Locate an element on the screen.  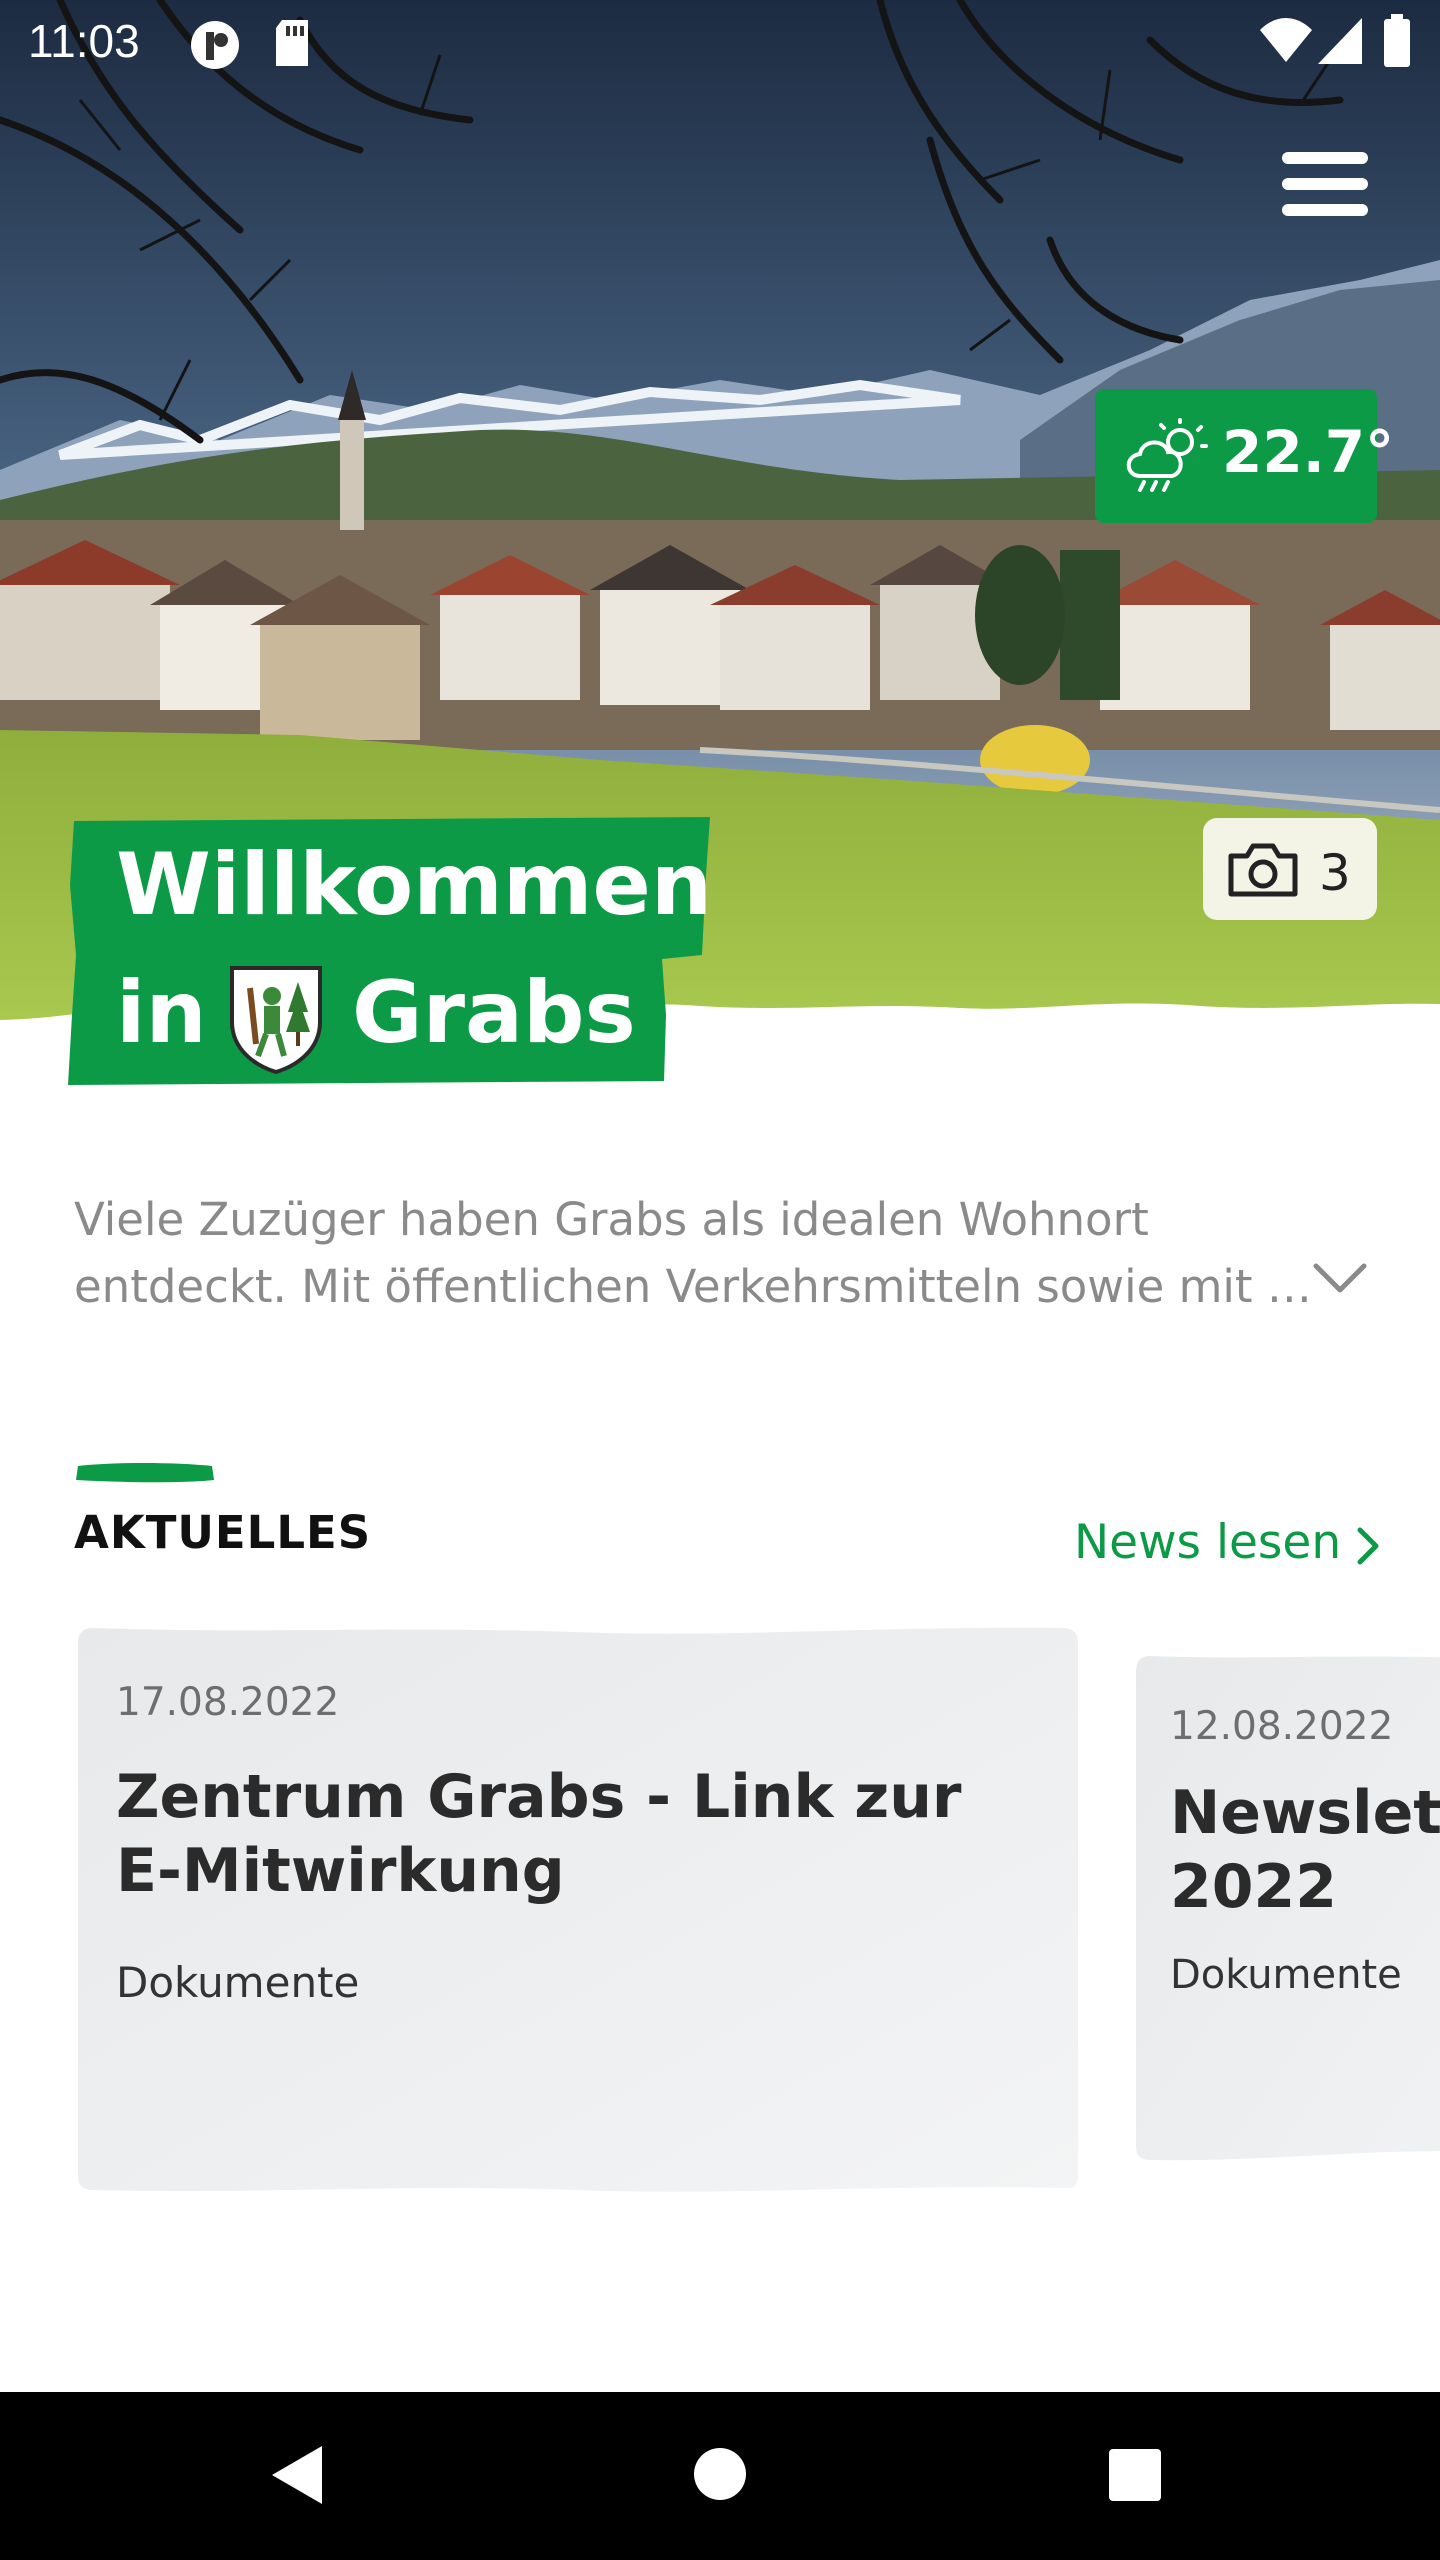
sd-card-icon is located at coordinates (292, 43).